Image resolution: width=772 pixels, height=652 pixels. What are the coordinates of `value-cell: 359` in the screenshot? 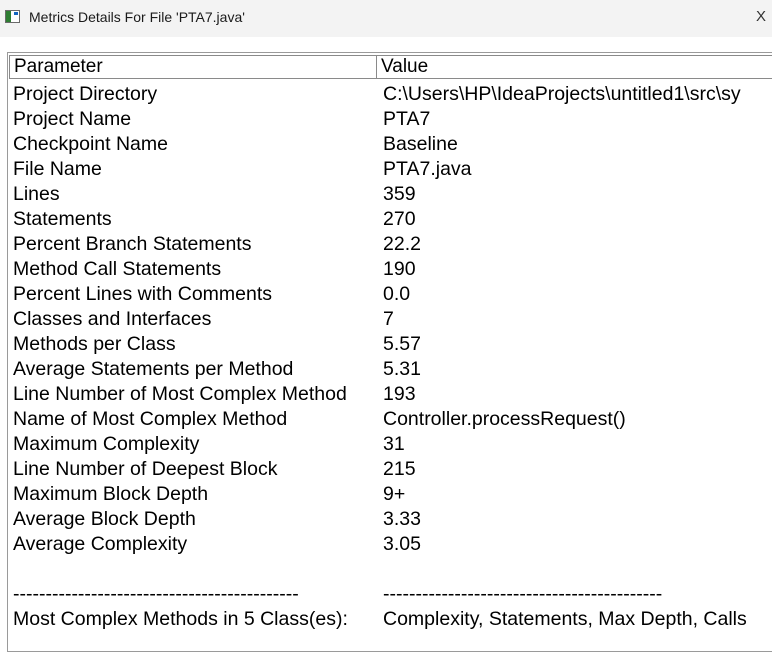 It's located at (399, 194).